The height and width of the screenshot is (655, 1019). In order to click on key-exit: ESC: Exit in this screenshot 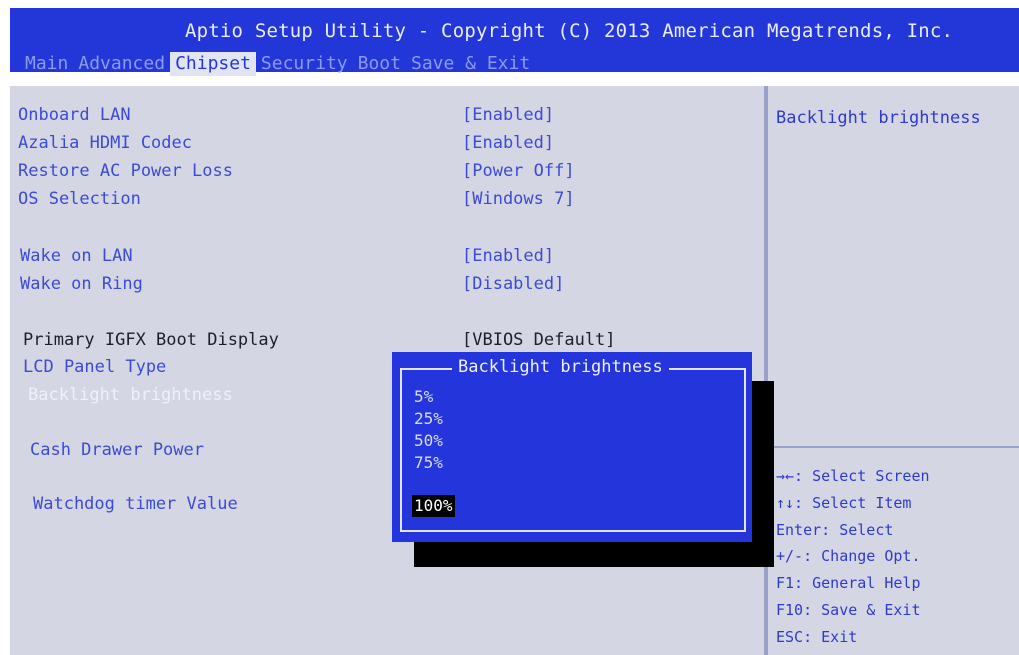, I will do `click(817, 636)`.